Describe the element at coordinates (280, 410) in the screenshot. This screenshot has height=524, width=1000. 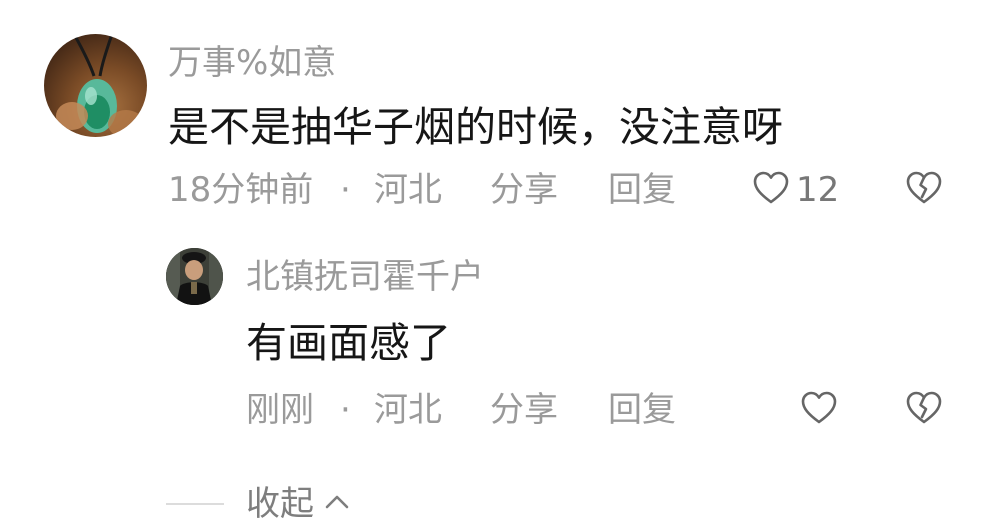
I see `reply-time: 刚刚` at that location.